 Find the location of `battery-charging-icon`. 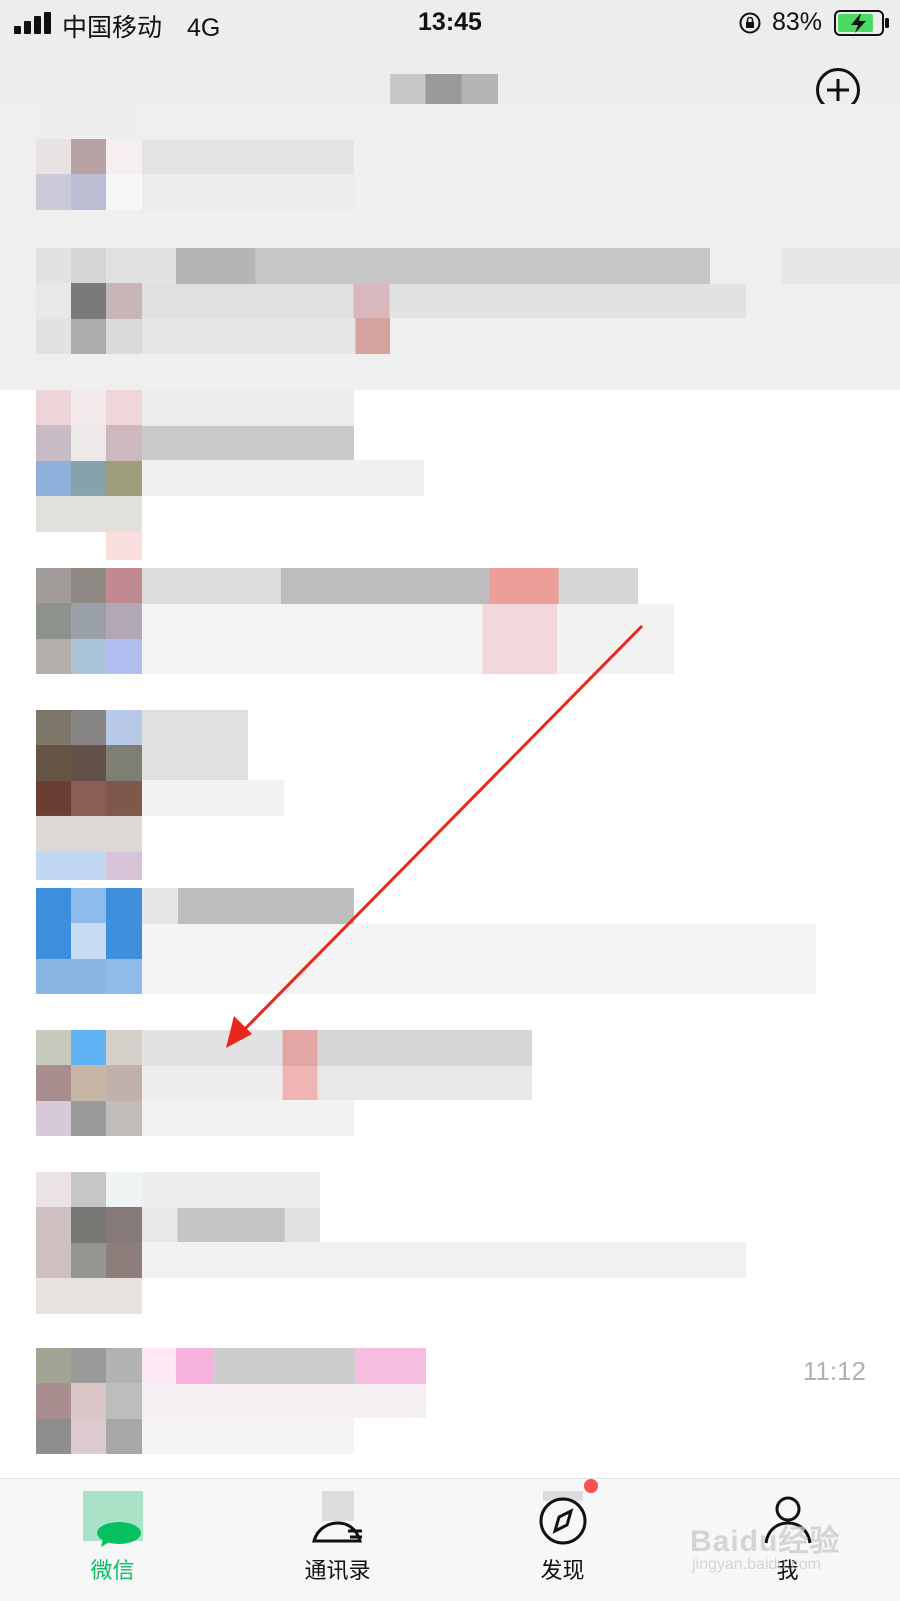

battery-charging-icon is located at coordinates (861, 23).